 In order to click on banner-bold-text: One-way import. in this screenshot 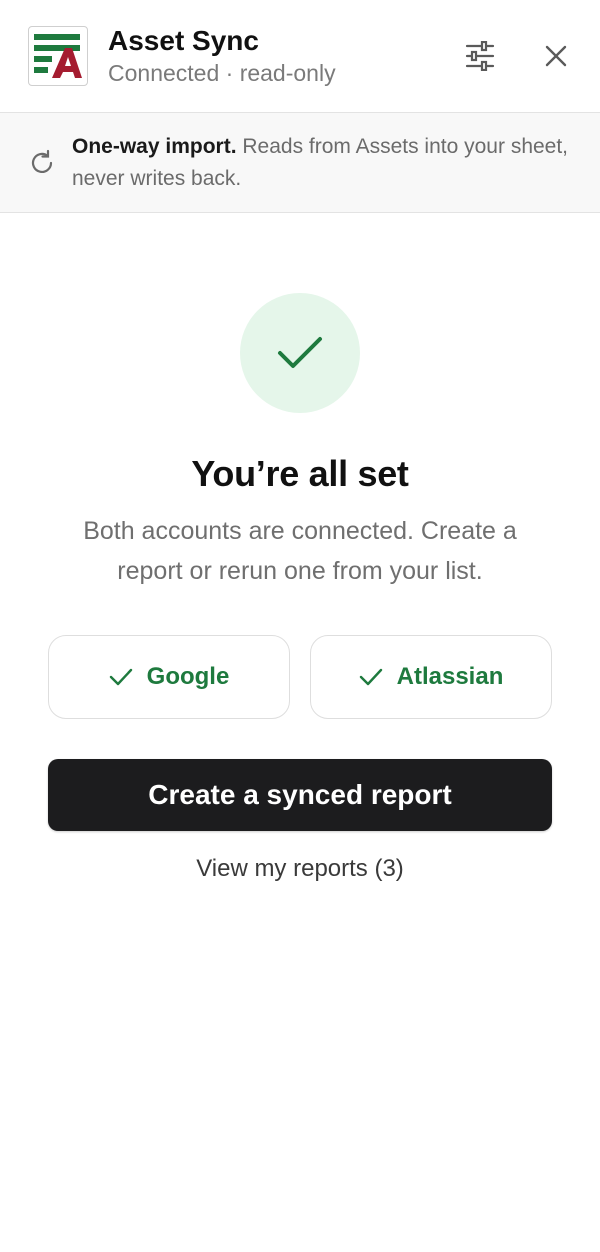, I will do `click(154, 146)`.